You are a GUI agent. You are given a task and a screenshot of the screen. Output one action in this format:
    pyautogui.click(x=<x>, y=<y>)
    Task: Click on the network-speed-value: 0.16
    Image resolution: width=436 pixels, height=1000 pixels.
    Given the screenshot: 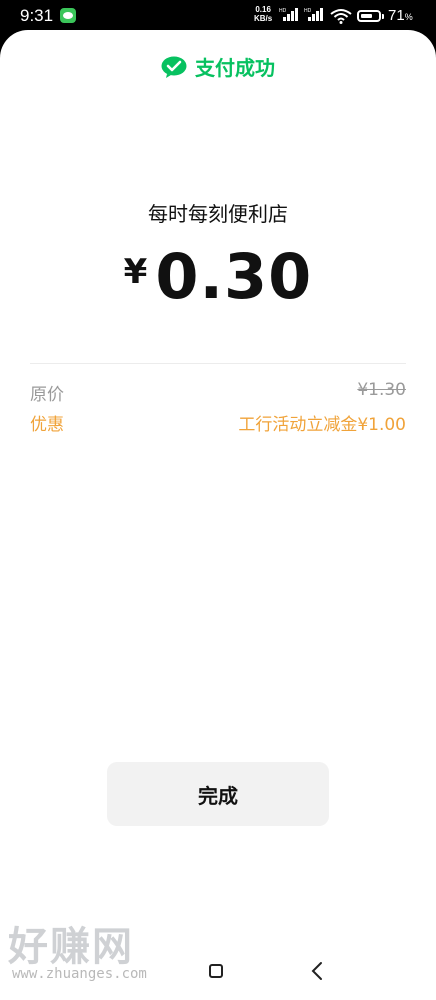 What is the action you would take?
    pyautogui.click(x=263, y=9)
    